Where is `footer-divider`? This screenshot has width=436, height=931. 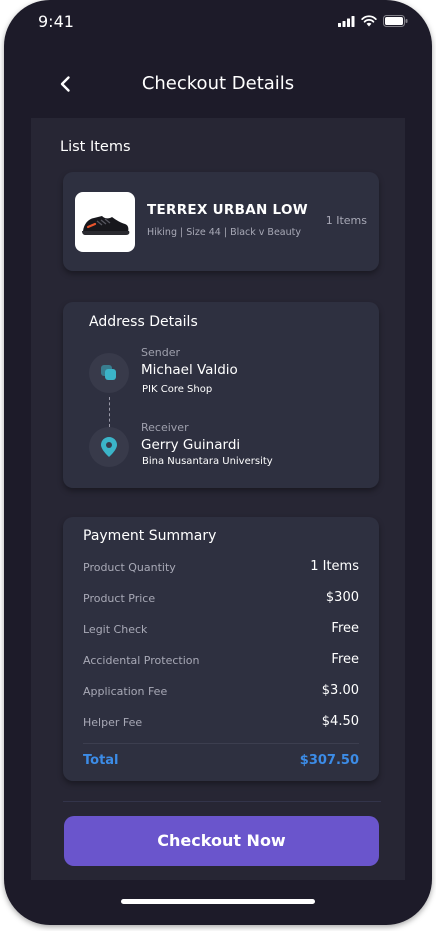 footer-divider is located at coordinates (222, 801).